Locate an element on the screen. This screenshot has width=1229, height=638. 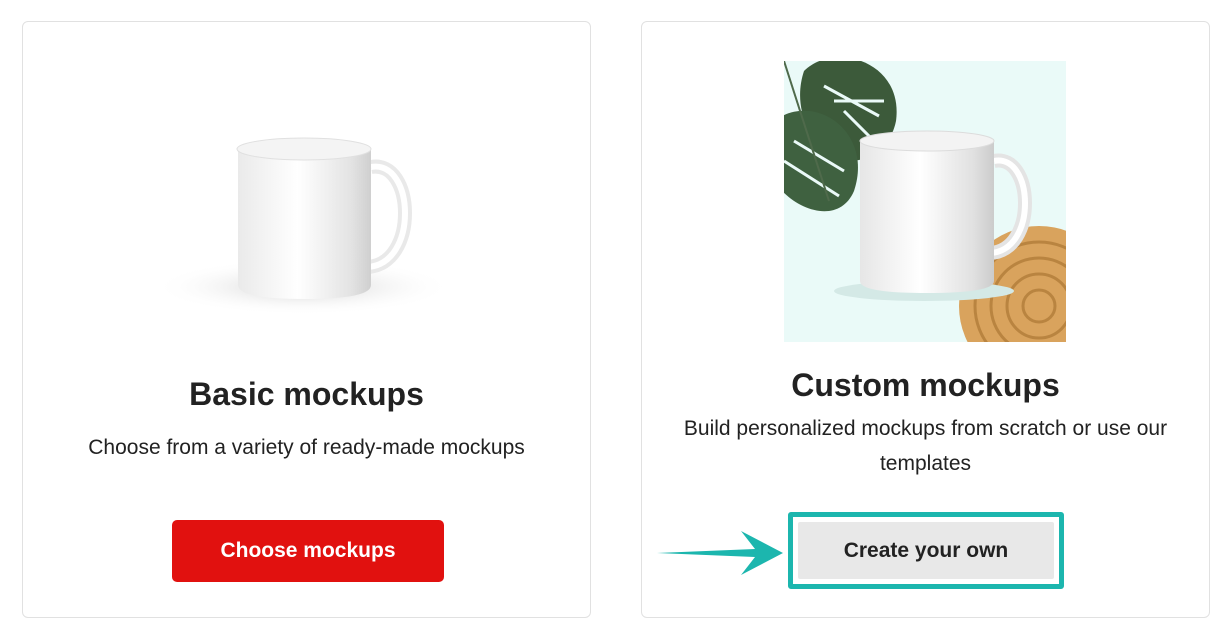
create-button-highlight: Create your own is located at coordinates (926, 550).